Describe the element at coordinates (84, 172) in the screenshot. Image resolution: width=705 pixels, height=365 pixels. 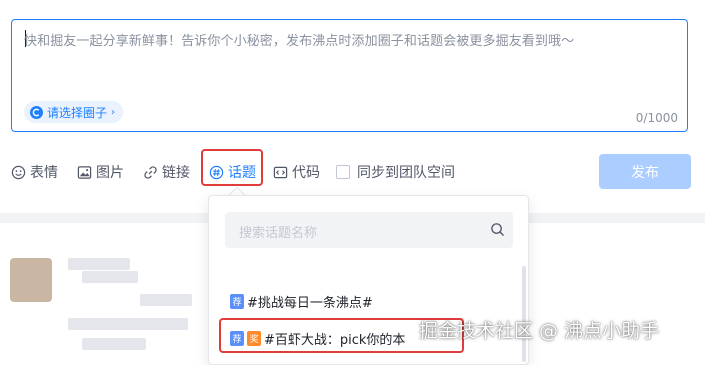
I see `image-icon` at that location.